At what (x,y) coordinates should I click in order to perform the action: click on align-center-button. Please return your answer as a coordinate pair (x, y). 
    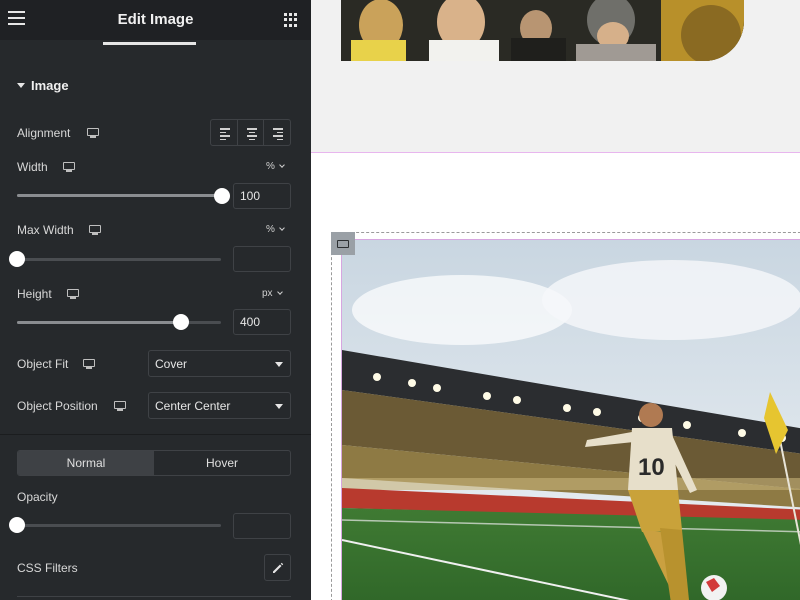
    Looking at the image, I should click on (251, 132).